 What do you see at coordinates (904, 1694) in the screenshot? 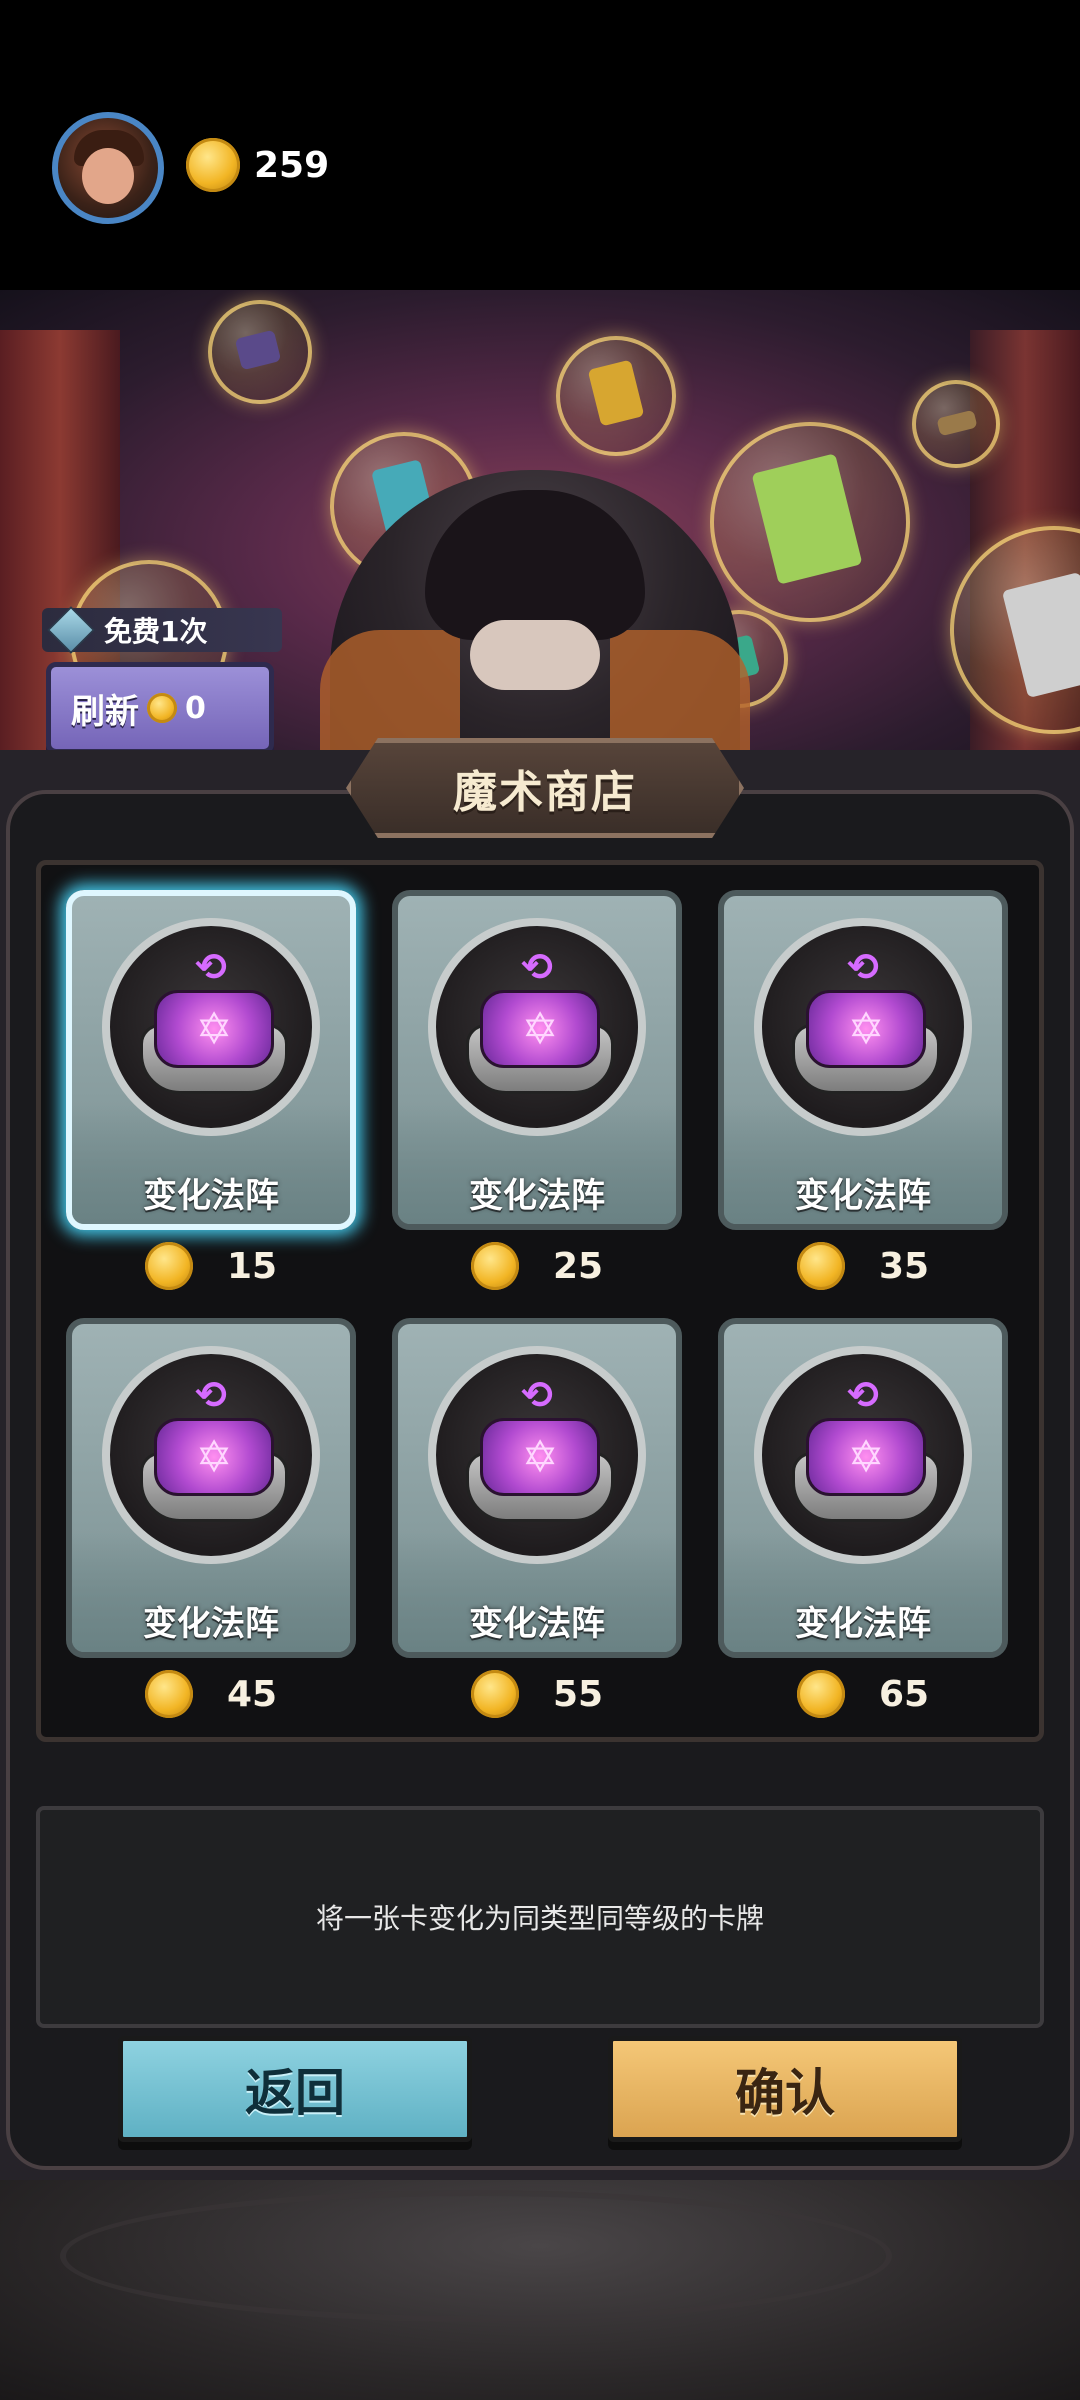
I see `item-price-amount: 65` at bounding box center [904, 1694].